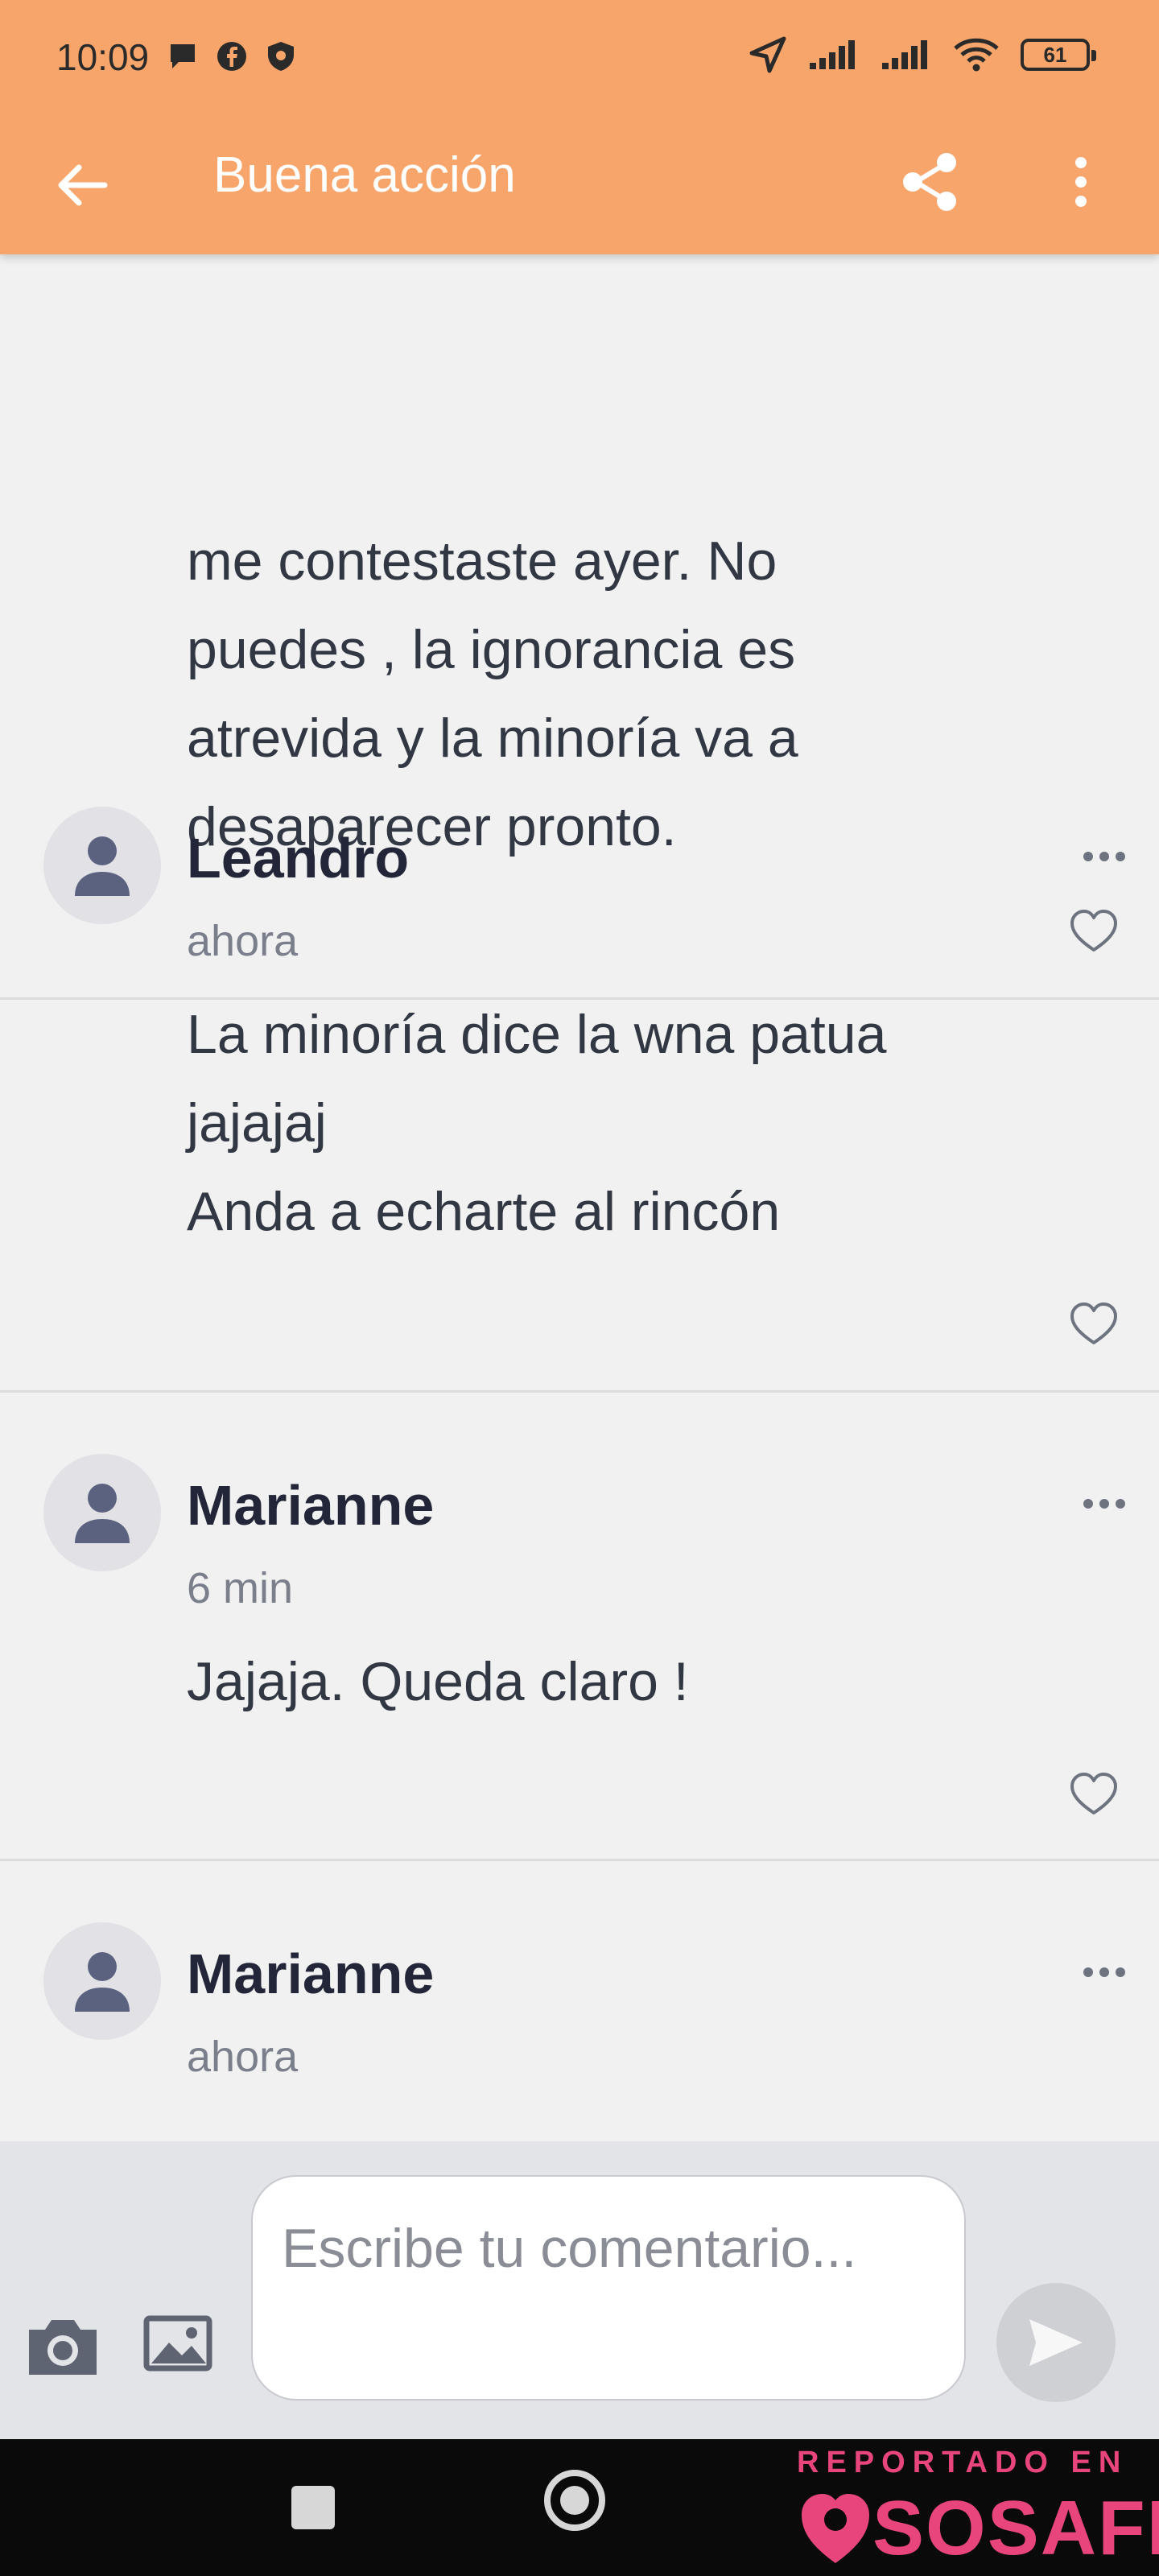  I want to click on watermark-caption: REPORTADO EN, so click(963, 2462).